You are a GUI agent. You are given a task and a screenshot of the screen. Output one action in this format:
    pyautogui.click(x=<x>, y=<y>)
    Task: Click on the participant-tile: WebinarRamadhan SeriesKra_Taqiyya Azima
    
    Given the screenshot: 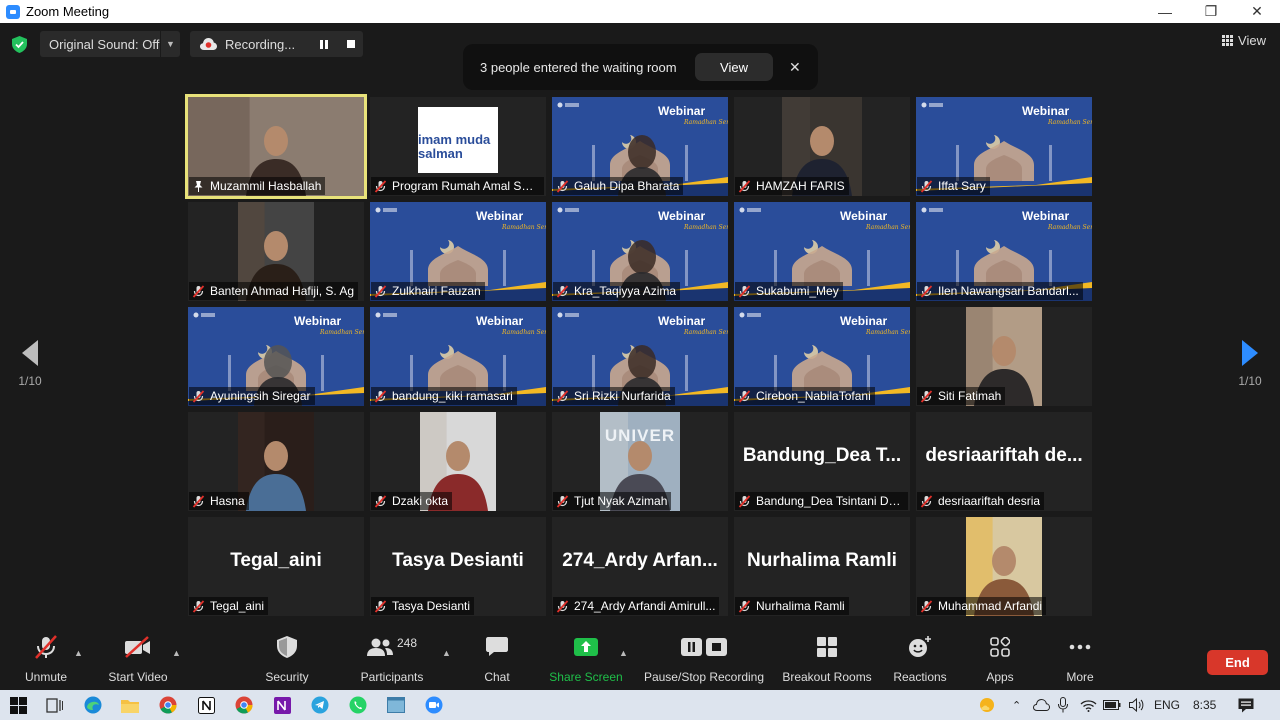 What is the action you would take?
    pyautogui.click(x=640, y=251)
    